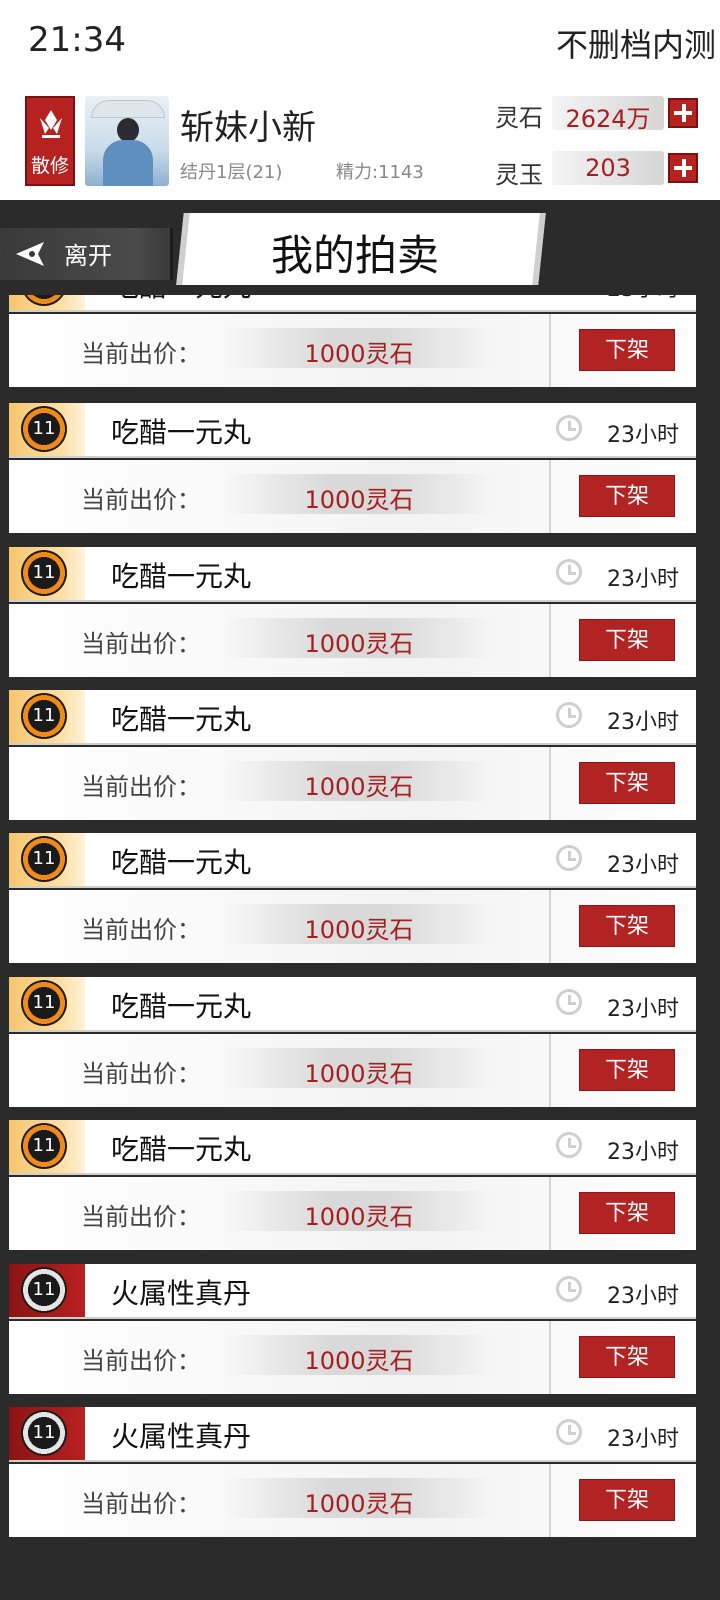 The width and height of the screenshot is (720, 1600). Describe the element at coordinates (141, 354) in the screenshot. I see `bid-label: 当前出价：` at that location.